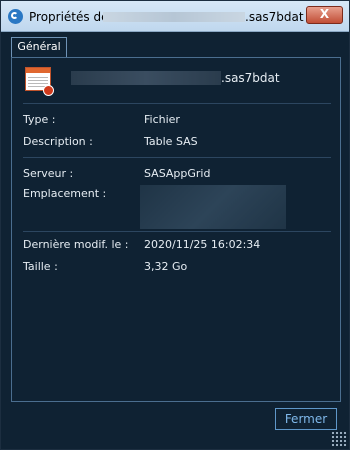  I want to click on title-bar: Propriétés de .sas7bdat X, so click(175, 16).